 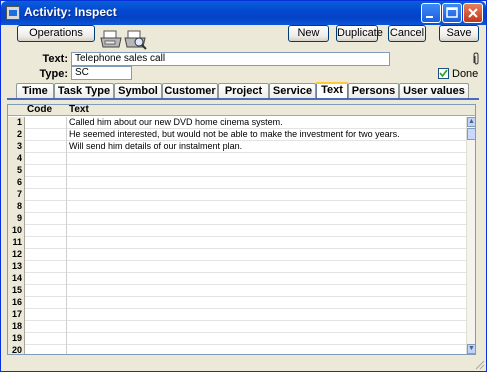 I want to click on code-column-header: Code, so click(x=39, y=109).